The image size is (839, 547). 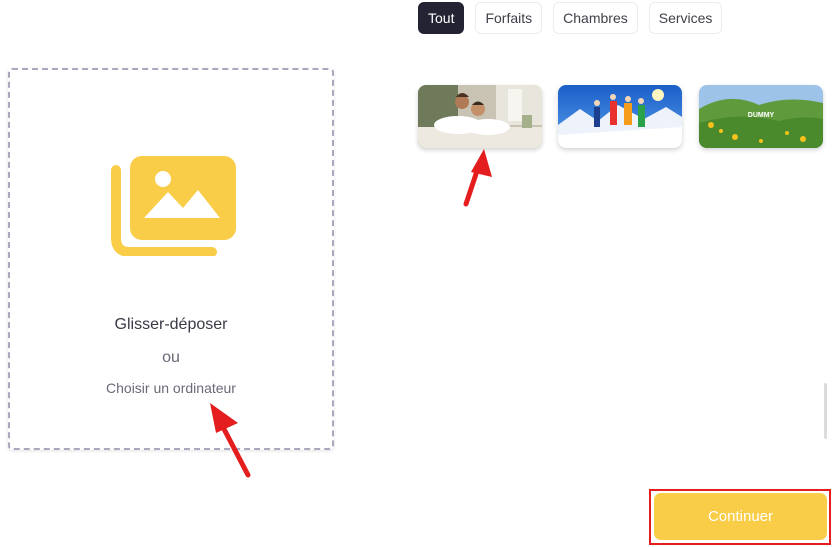 I want to click on continue-button: Continuer, so click(x=740, y=516).